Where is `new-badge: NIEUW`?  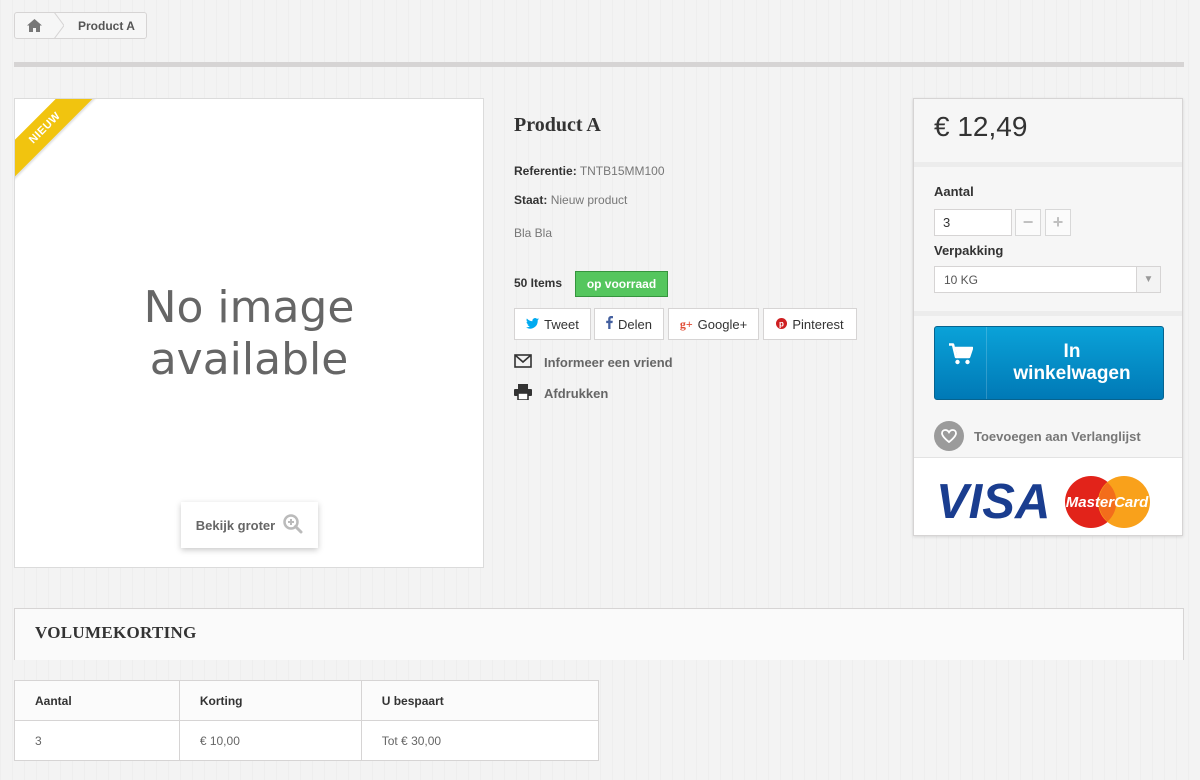 new-badge: NIEUW is located at coordinates (56, 139).